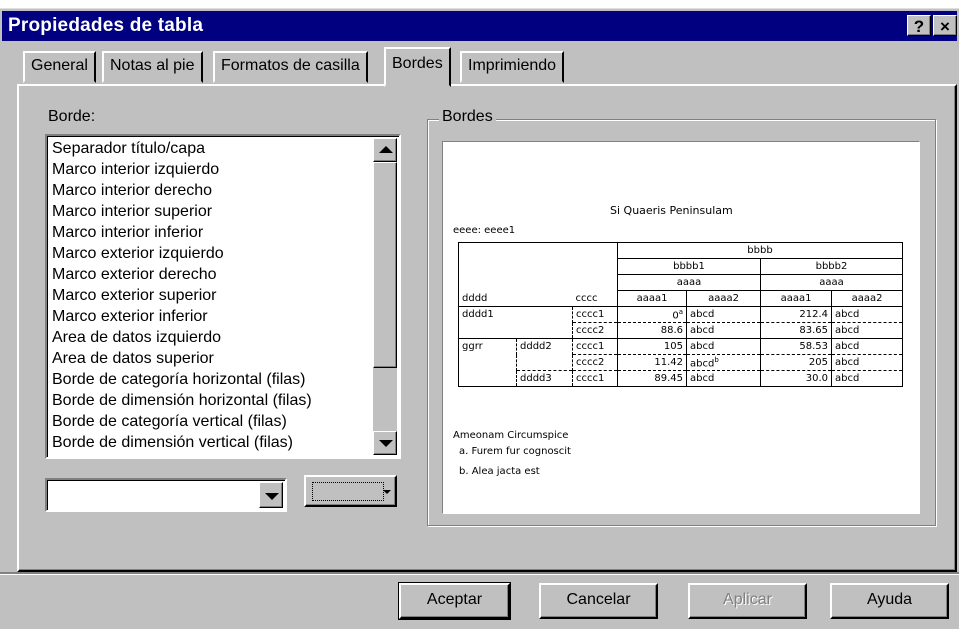 Image resolution: width=959 pixels, height=629 pixels. What do you see at coordinates (689, 266) in the screenshot?
I see `col-header-bbbb1: bbbb1` at bounding box center [689, 266].